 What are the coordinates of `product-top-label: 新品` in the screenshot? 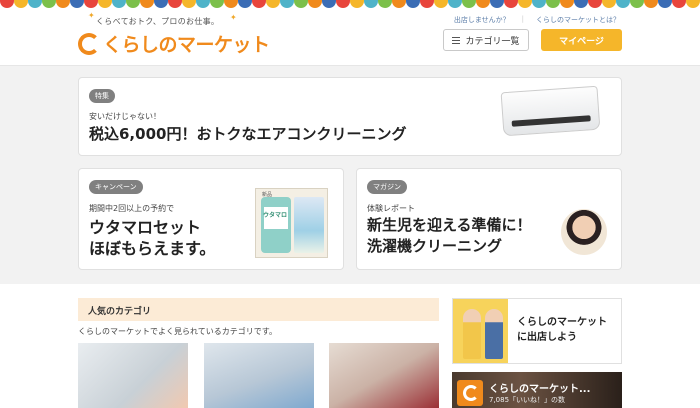 It's located at (267, 195).